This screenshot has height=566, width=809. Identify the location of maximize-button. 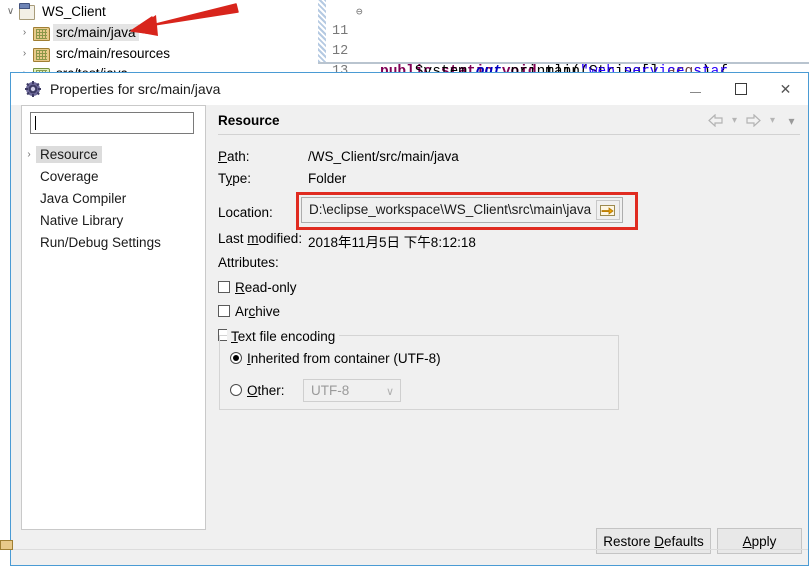
(740, 89).